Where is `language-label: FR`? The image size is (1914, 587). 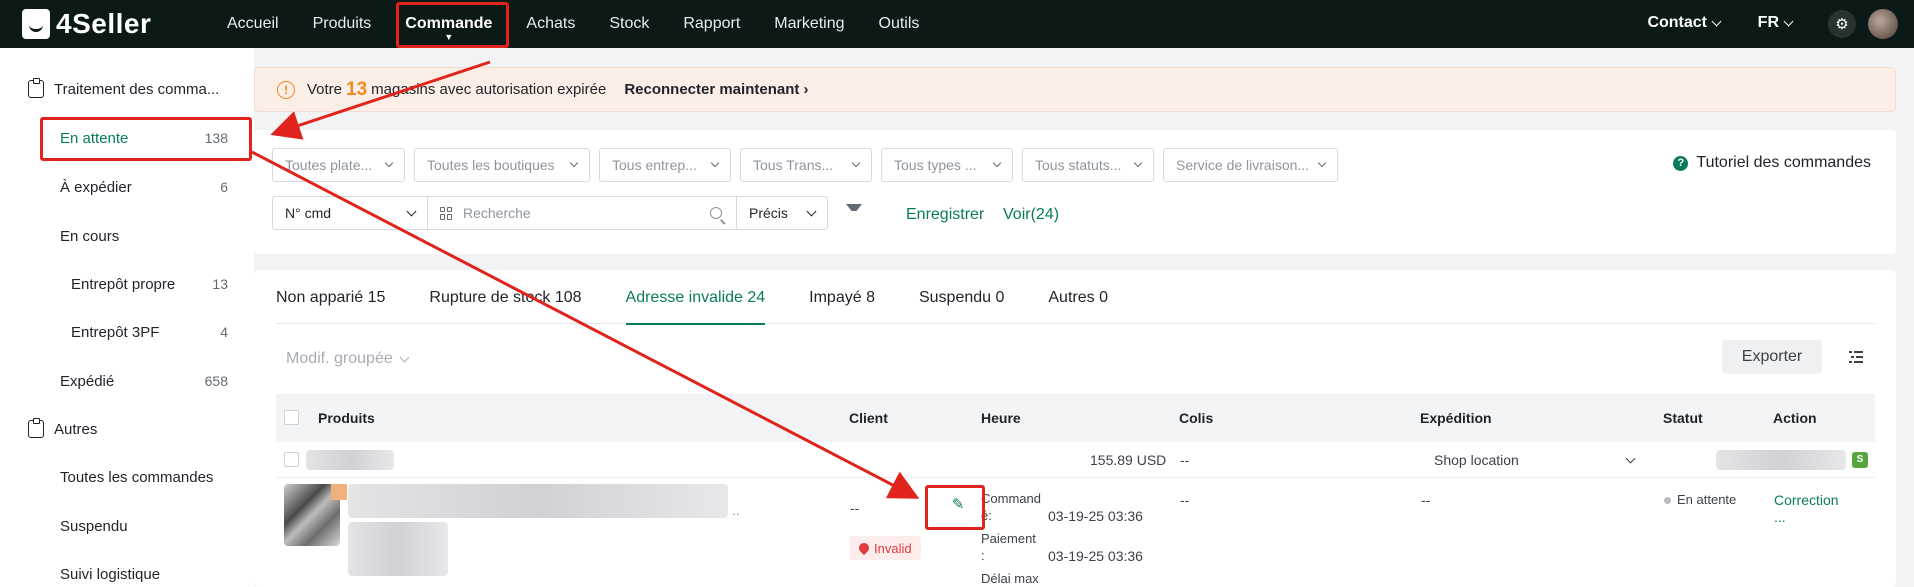 language-label: FR is located at coordinates (1768, 22).